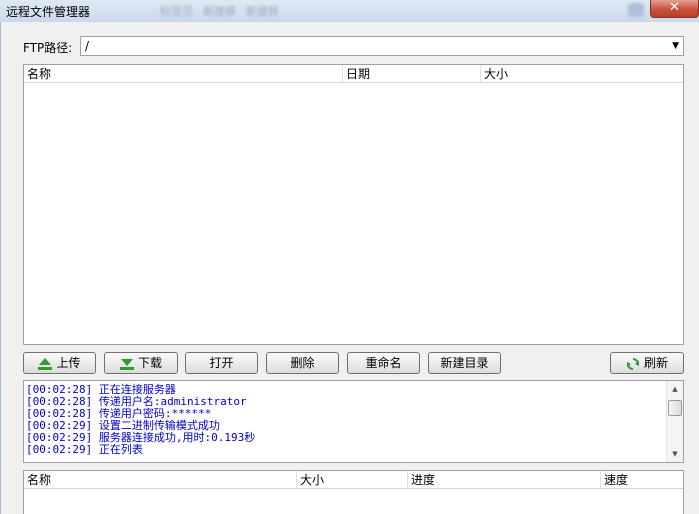 This screenshot has height=514, width=699. Describe the element at coordinates (87, 46) in the screenshot. I see `ftp-path-value: /` at that location.